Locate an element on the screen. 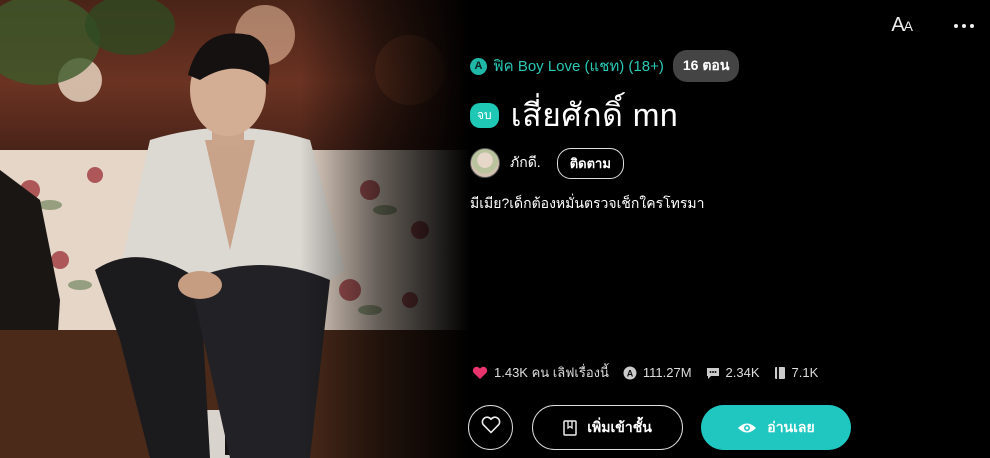 Image resolution: width=990 pixels, height=458 pixels. views-icon: A is located at coordinates (630, 373).